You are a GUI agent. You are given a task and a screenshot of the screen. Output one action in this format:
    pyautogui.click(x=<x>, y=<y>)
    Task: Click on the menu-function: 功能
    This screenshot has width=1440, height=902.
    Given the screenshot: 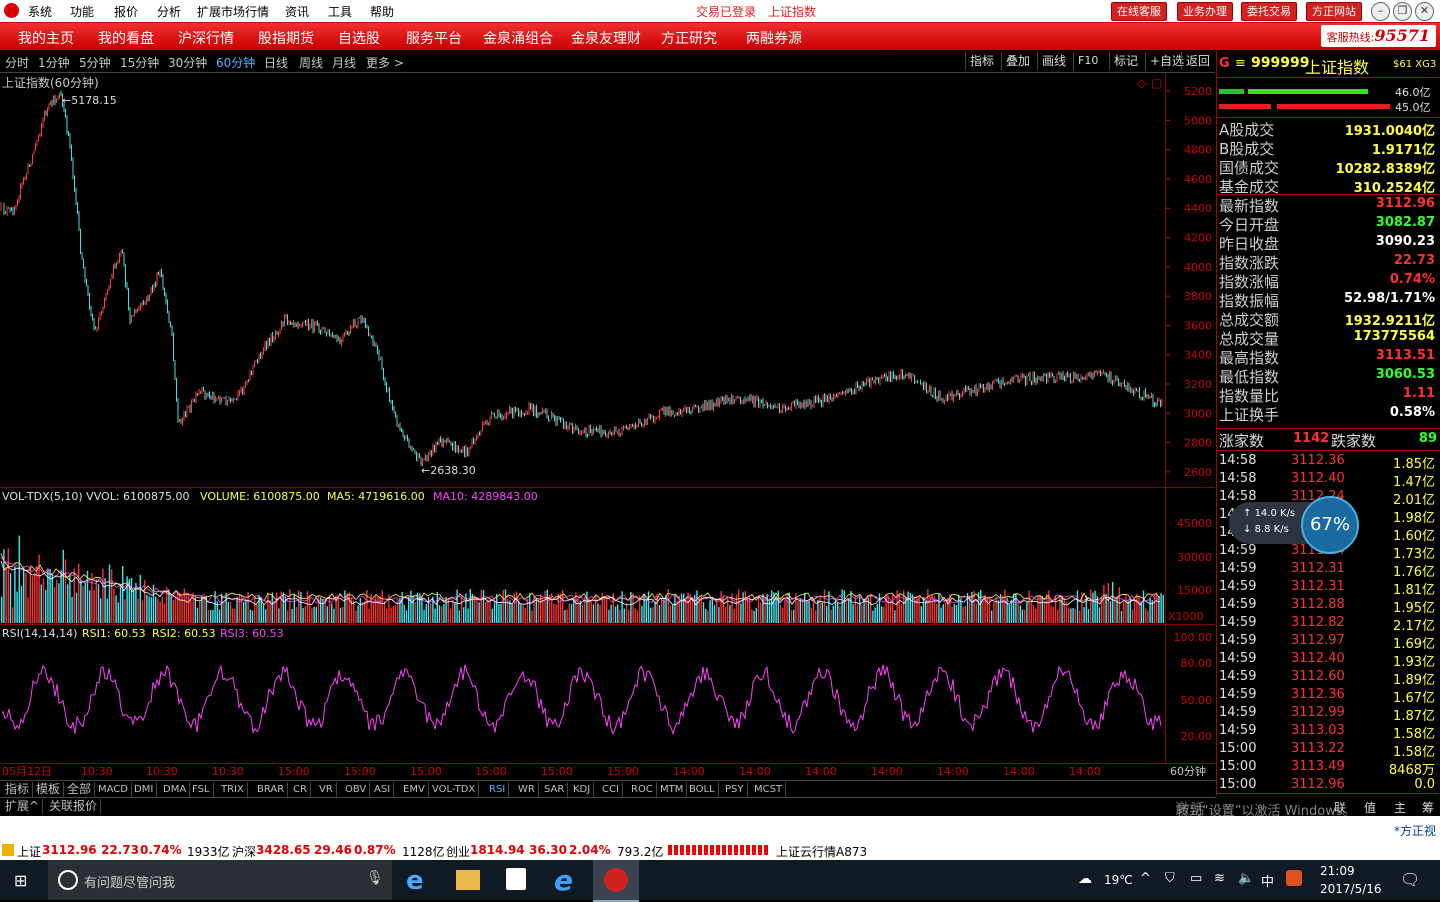 What is the action you would take?
    pyautogui.click(x=82, y=11)
    